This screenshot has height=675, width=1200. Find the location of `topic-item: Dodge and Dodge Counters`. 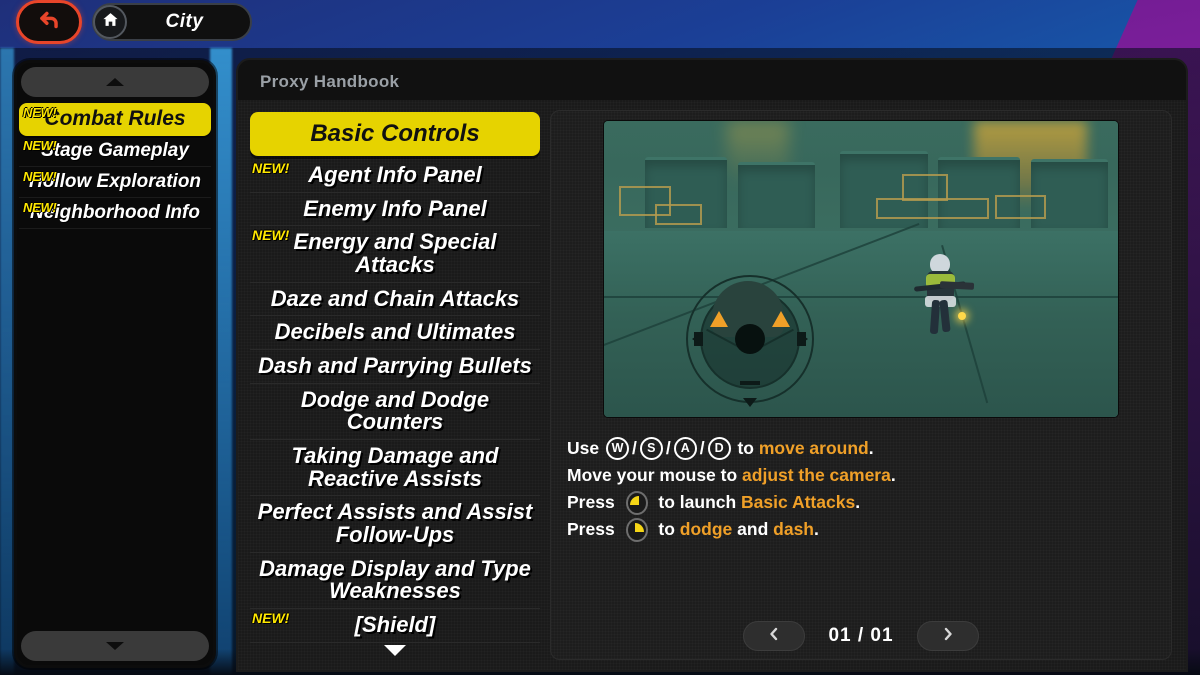

topic-item: Dodge and Dodge Counters is located at coordinates (395, 412).